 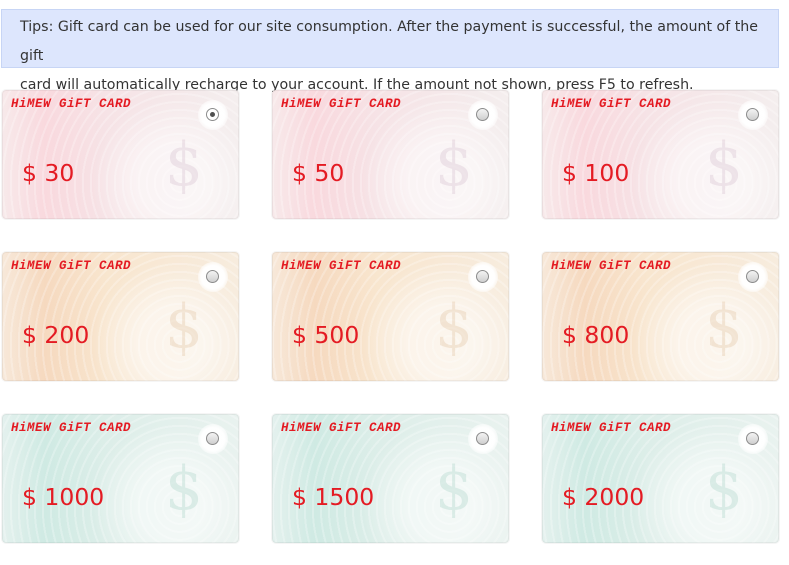 I want to click on gift-card-800: $ HiMEW GiFT CARD $ 800, so click(x=660, y=316).